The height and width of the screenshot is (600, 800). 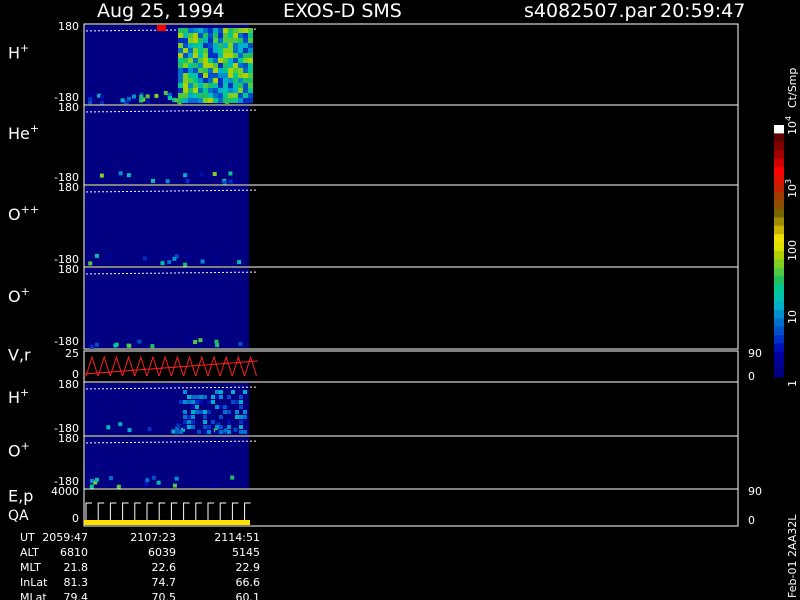 I want to click on panel-4: V,r 250900, so click(x=385, y=365).